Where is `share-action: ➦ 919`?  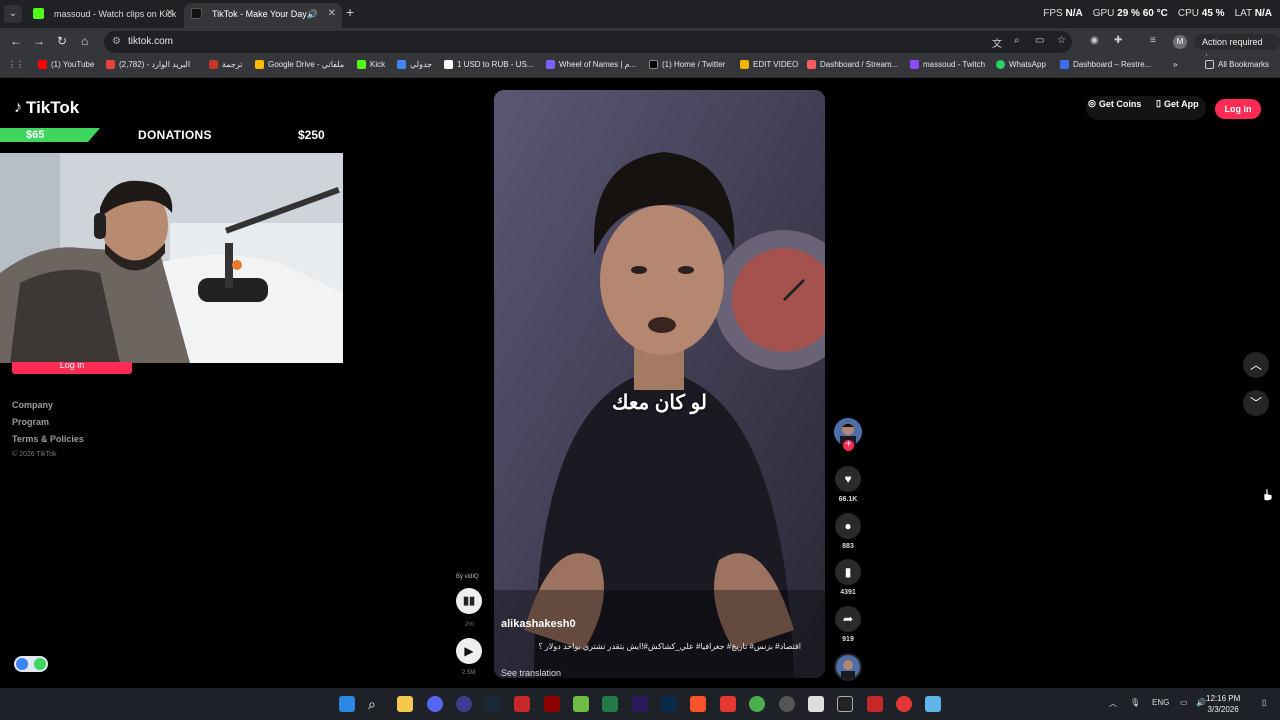
share-action: ➦ 919 is located at coordinates (848, 624).